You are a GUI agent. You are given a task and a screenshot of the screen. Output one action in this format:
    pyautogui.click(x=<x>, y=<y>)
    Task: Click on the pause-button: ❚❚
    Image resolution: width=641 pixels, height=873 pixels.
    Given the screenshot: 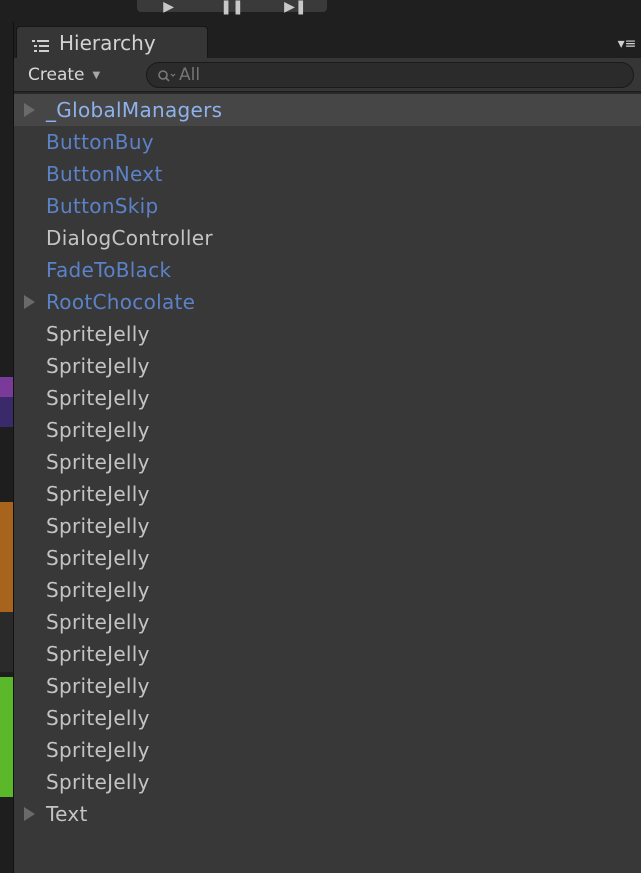 What is the action you would take?
    pyautogui.click(x=232, y=7)
    